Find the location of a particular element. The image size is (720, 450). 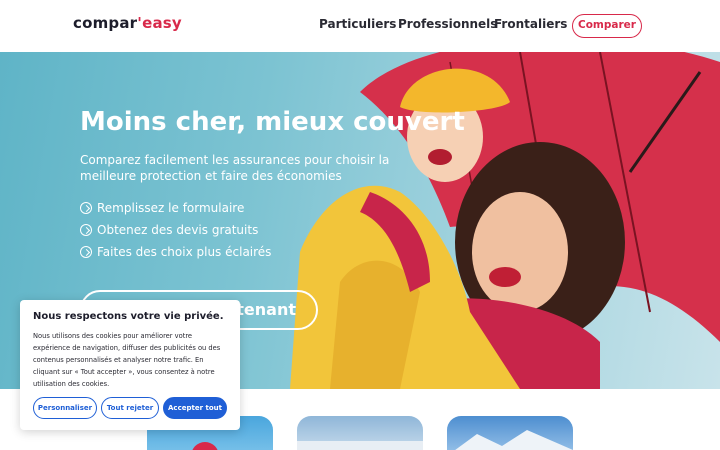

cookie-title: Nous respectons votre vie privée. is located at coordinates (128, 316).